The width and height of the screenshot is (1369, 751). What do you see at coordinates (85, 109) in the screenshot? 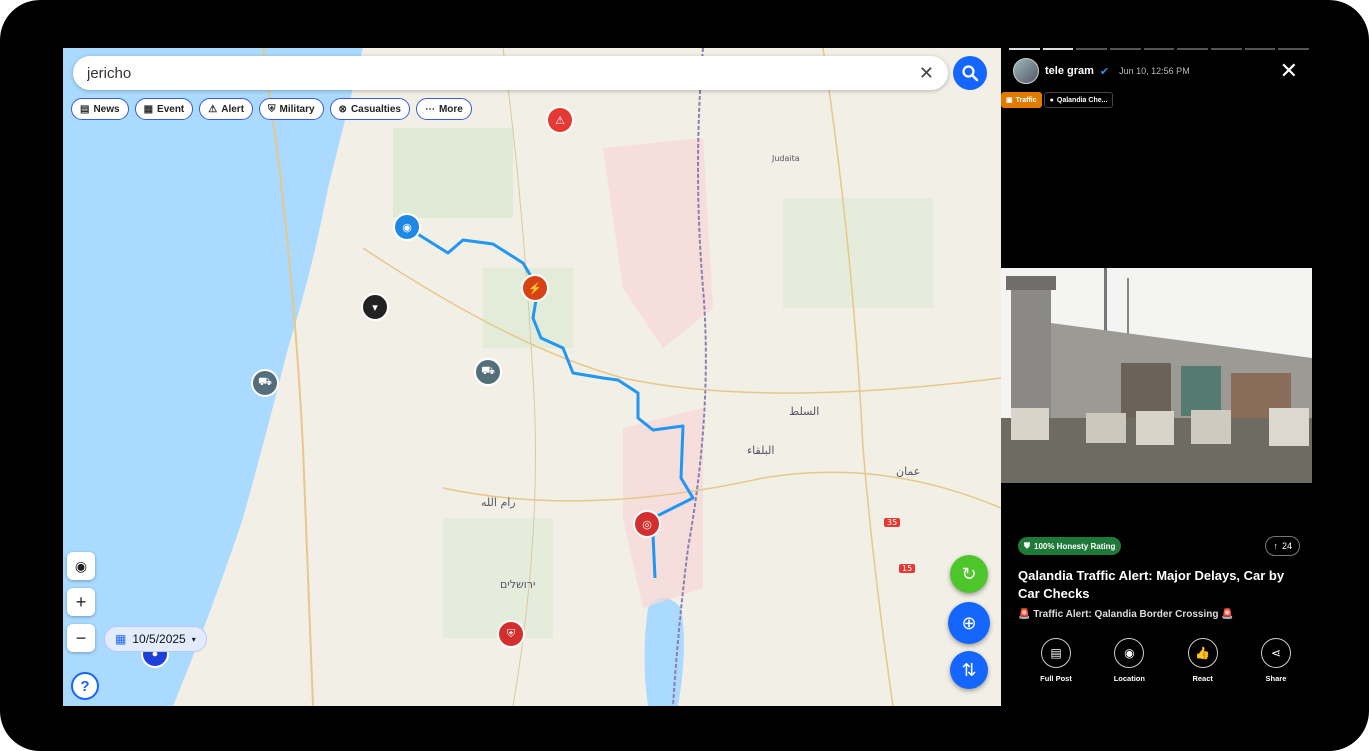
I see `news-icon: ▤` at bounding box center [85, 109].